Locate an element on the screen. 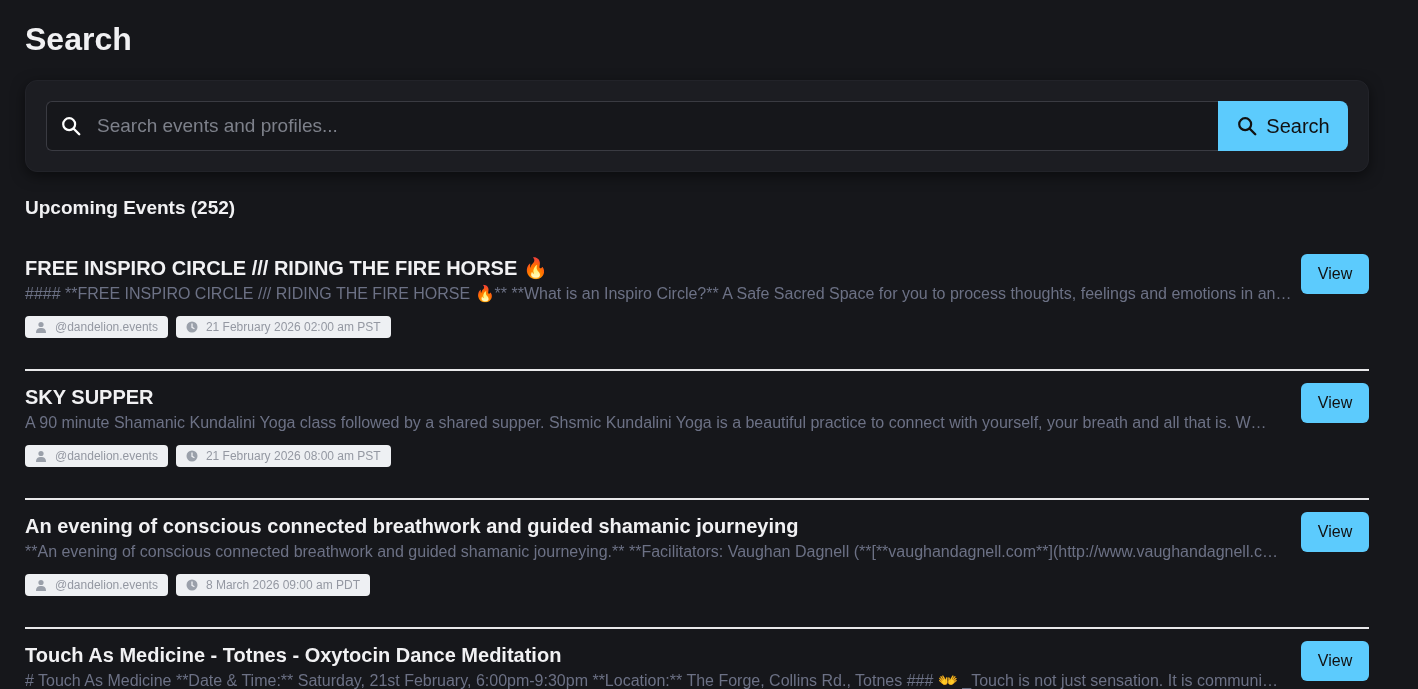  date-tag: 21 February 2026 08:00 am PST is located at coordinates (283, 456).